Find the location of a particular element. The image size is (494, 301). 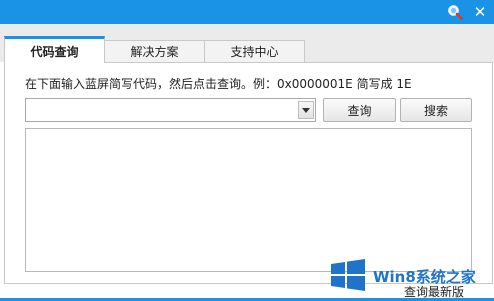

code-combobox is located at coordinates (170, 110).